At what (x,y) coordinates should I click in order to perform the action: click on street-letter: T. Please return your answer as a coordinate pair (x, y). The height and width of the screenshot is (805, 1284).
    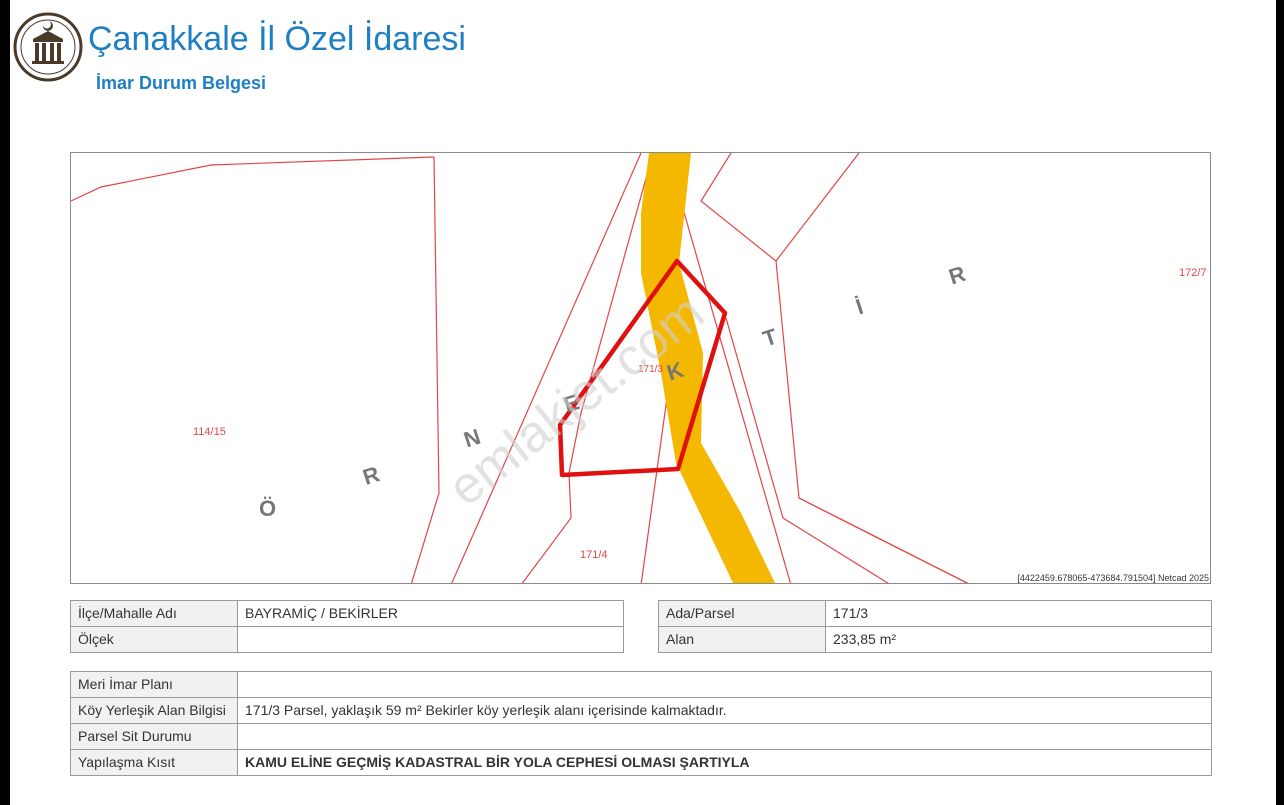
    Looking at the image, I should click on (770, 337).